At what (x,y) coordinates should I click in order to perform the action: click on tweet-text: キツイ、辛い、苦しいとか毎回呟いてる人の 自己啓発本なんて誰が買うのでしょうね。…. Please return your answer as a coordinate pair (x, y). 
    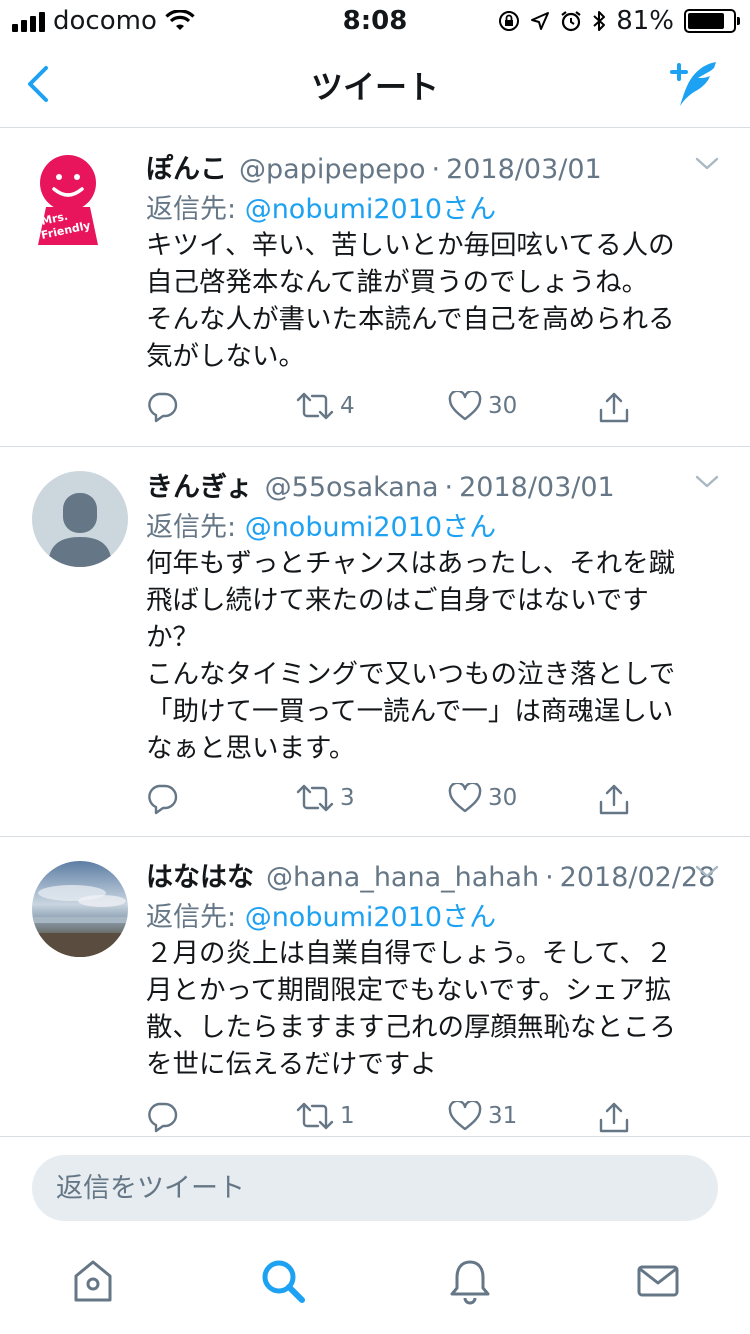
    Looking at the image, I should click on (410, 301).